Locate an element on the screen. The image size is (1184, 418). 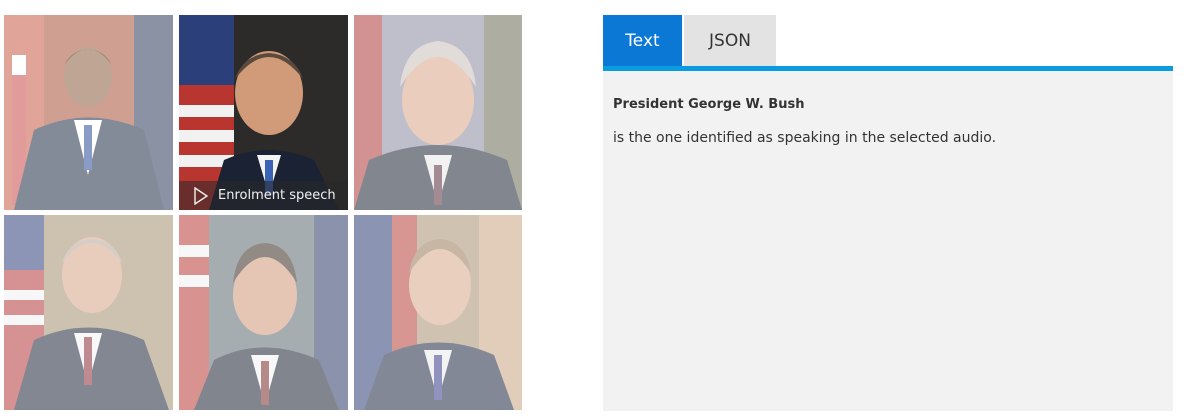
portrait-4-image is located at coordinates (88, 312).